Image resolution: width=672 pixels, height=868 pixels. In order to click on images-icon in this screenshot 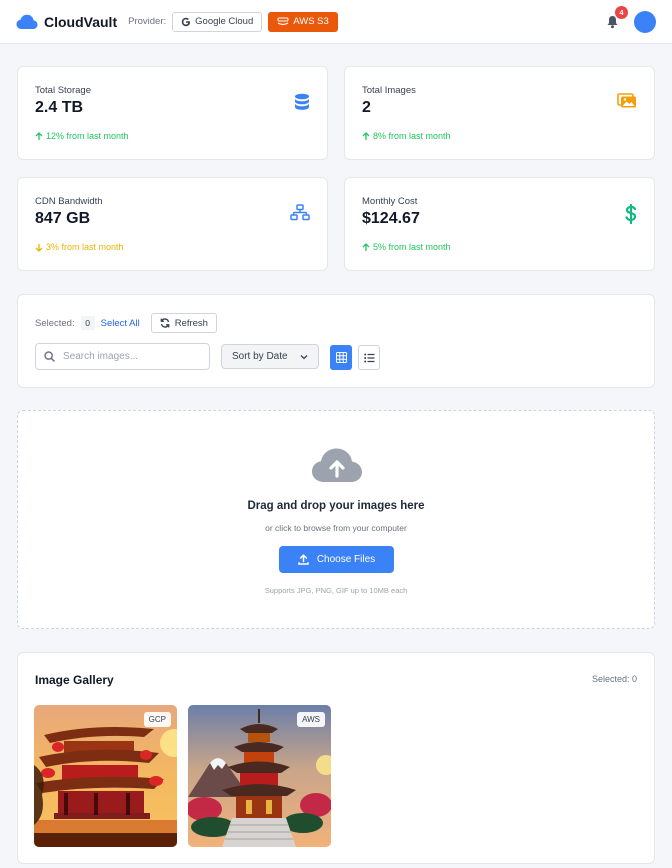, I will do `click(626, 100)`.